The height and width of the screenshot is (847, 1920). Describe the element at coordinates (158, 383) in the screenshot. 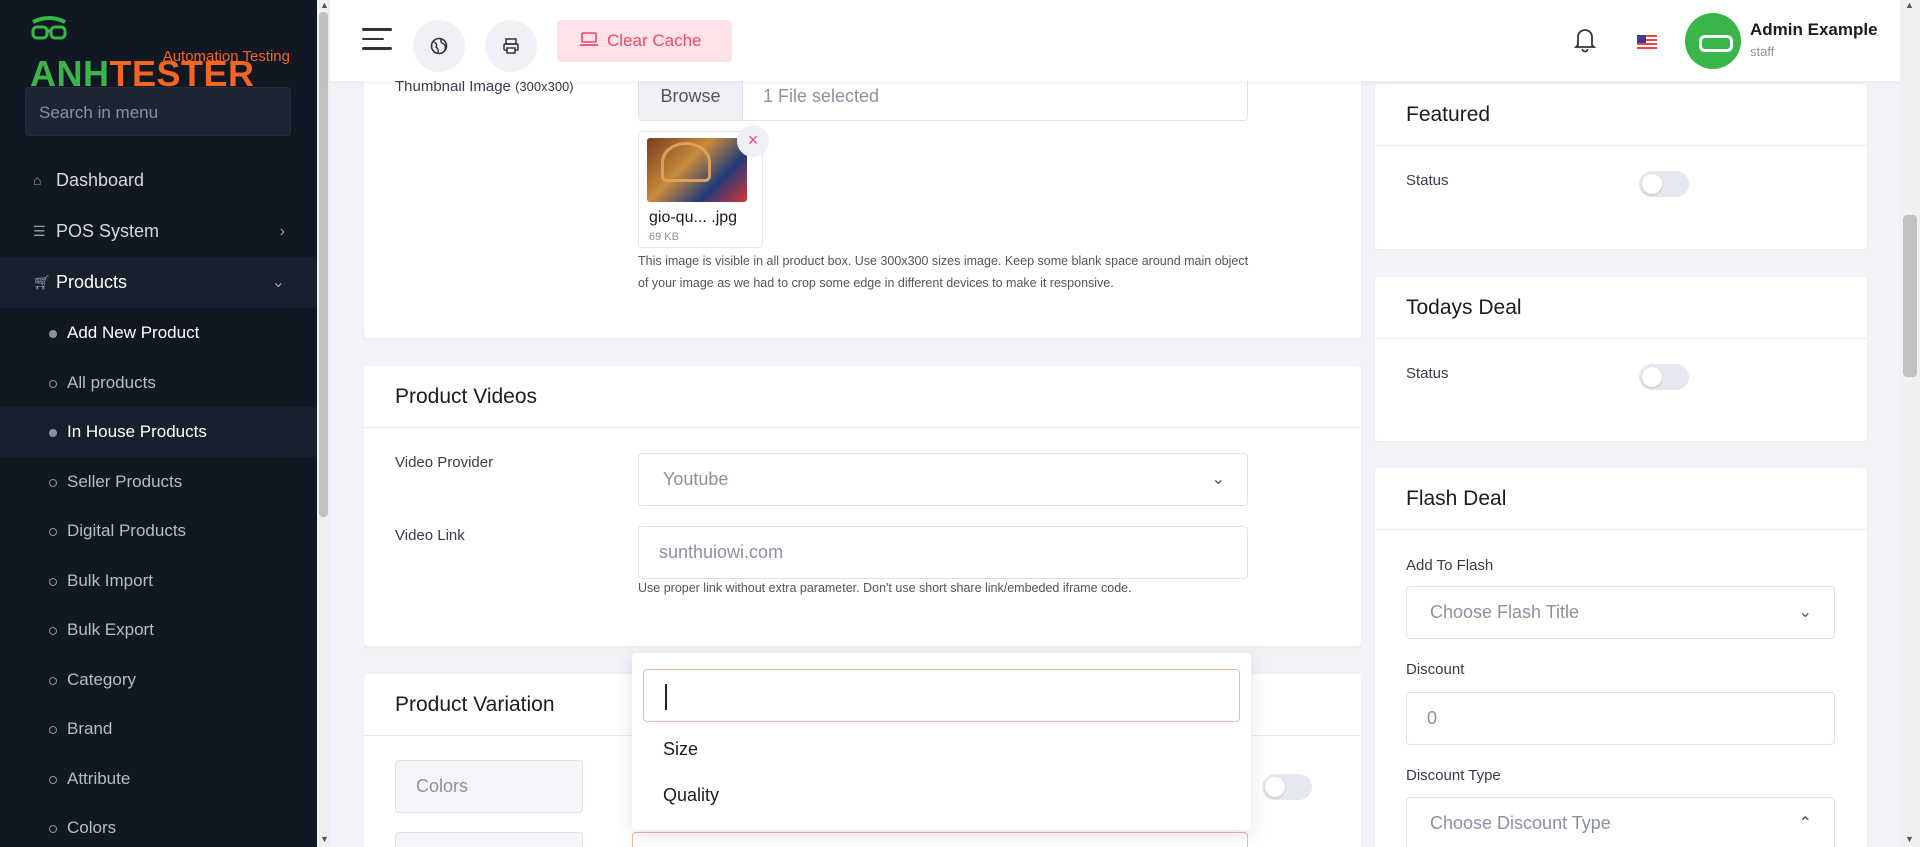

I see `sidebar-subitem-all-products: All products` at that location.